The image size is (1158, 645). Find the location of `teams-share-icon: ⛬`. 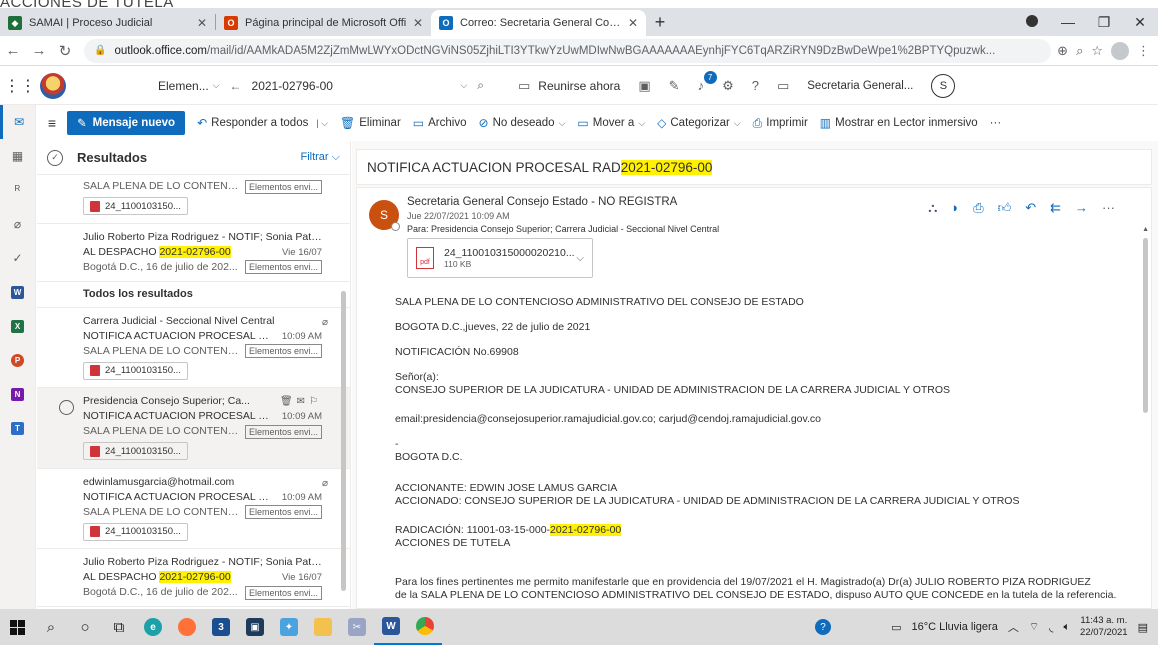

teams-share-icon: ⛬ is located at coordinates (932, 208).